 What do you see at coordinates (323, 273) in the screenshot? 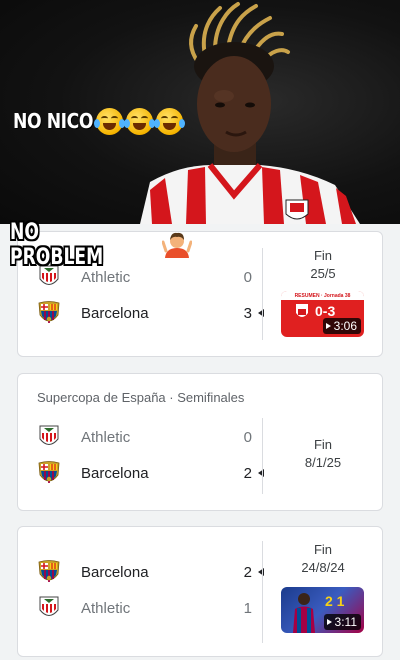
I see `match-date: 25/5` at bounding box center [323, 273].